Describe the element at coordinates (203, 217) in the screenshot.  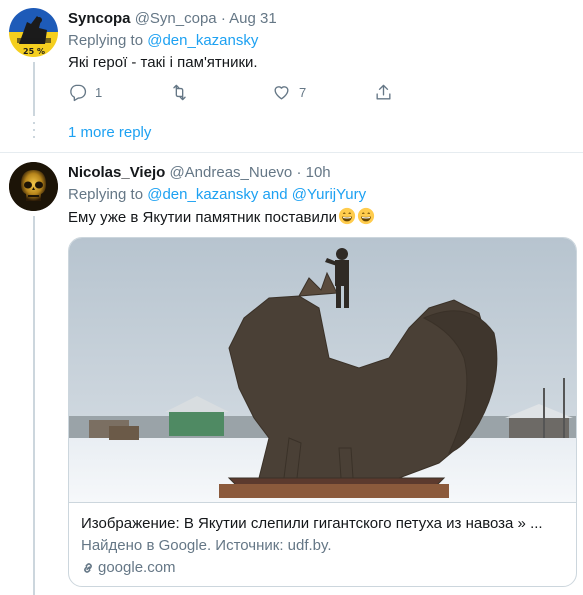
I see `tweet-text-body: Ему уже в Якутии памятник поставили` at that location.